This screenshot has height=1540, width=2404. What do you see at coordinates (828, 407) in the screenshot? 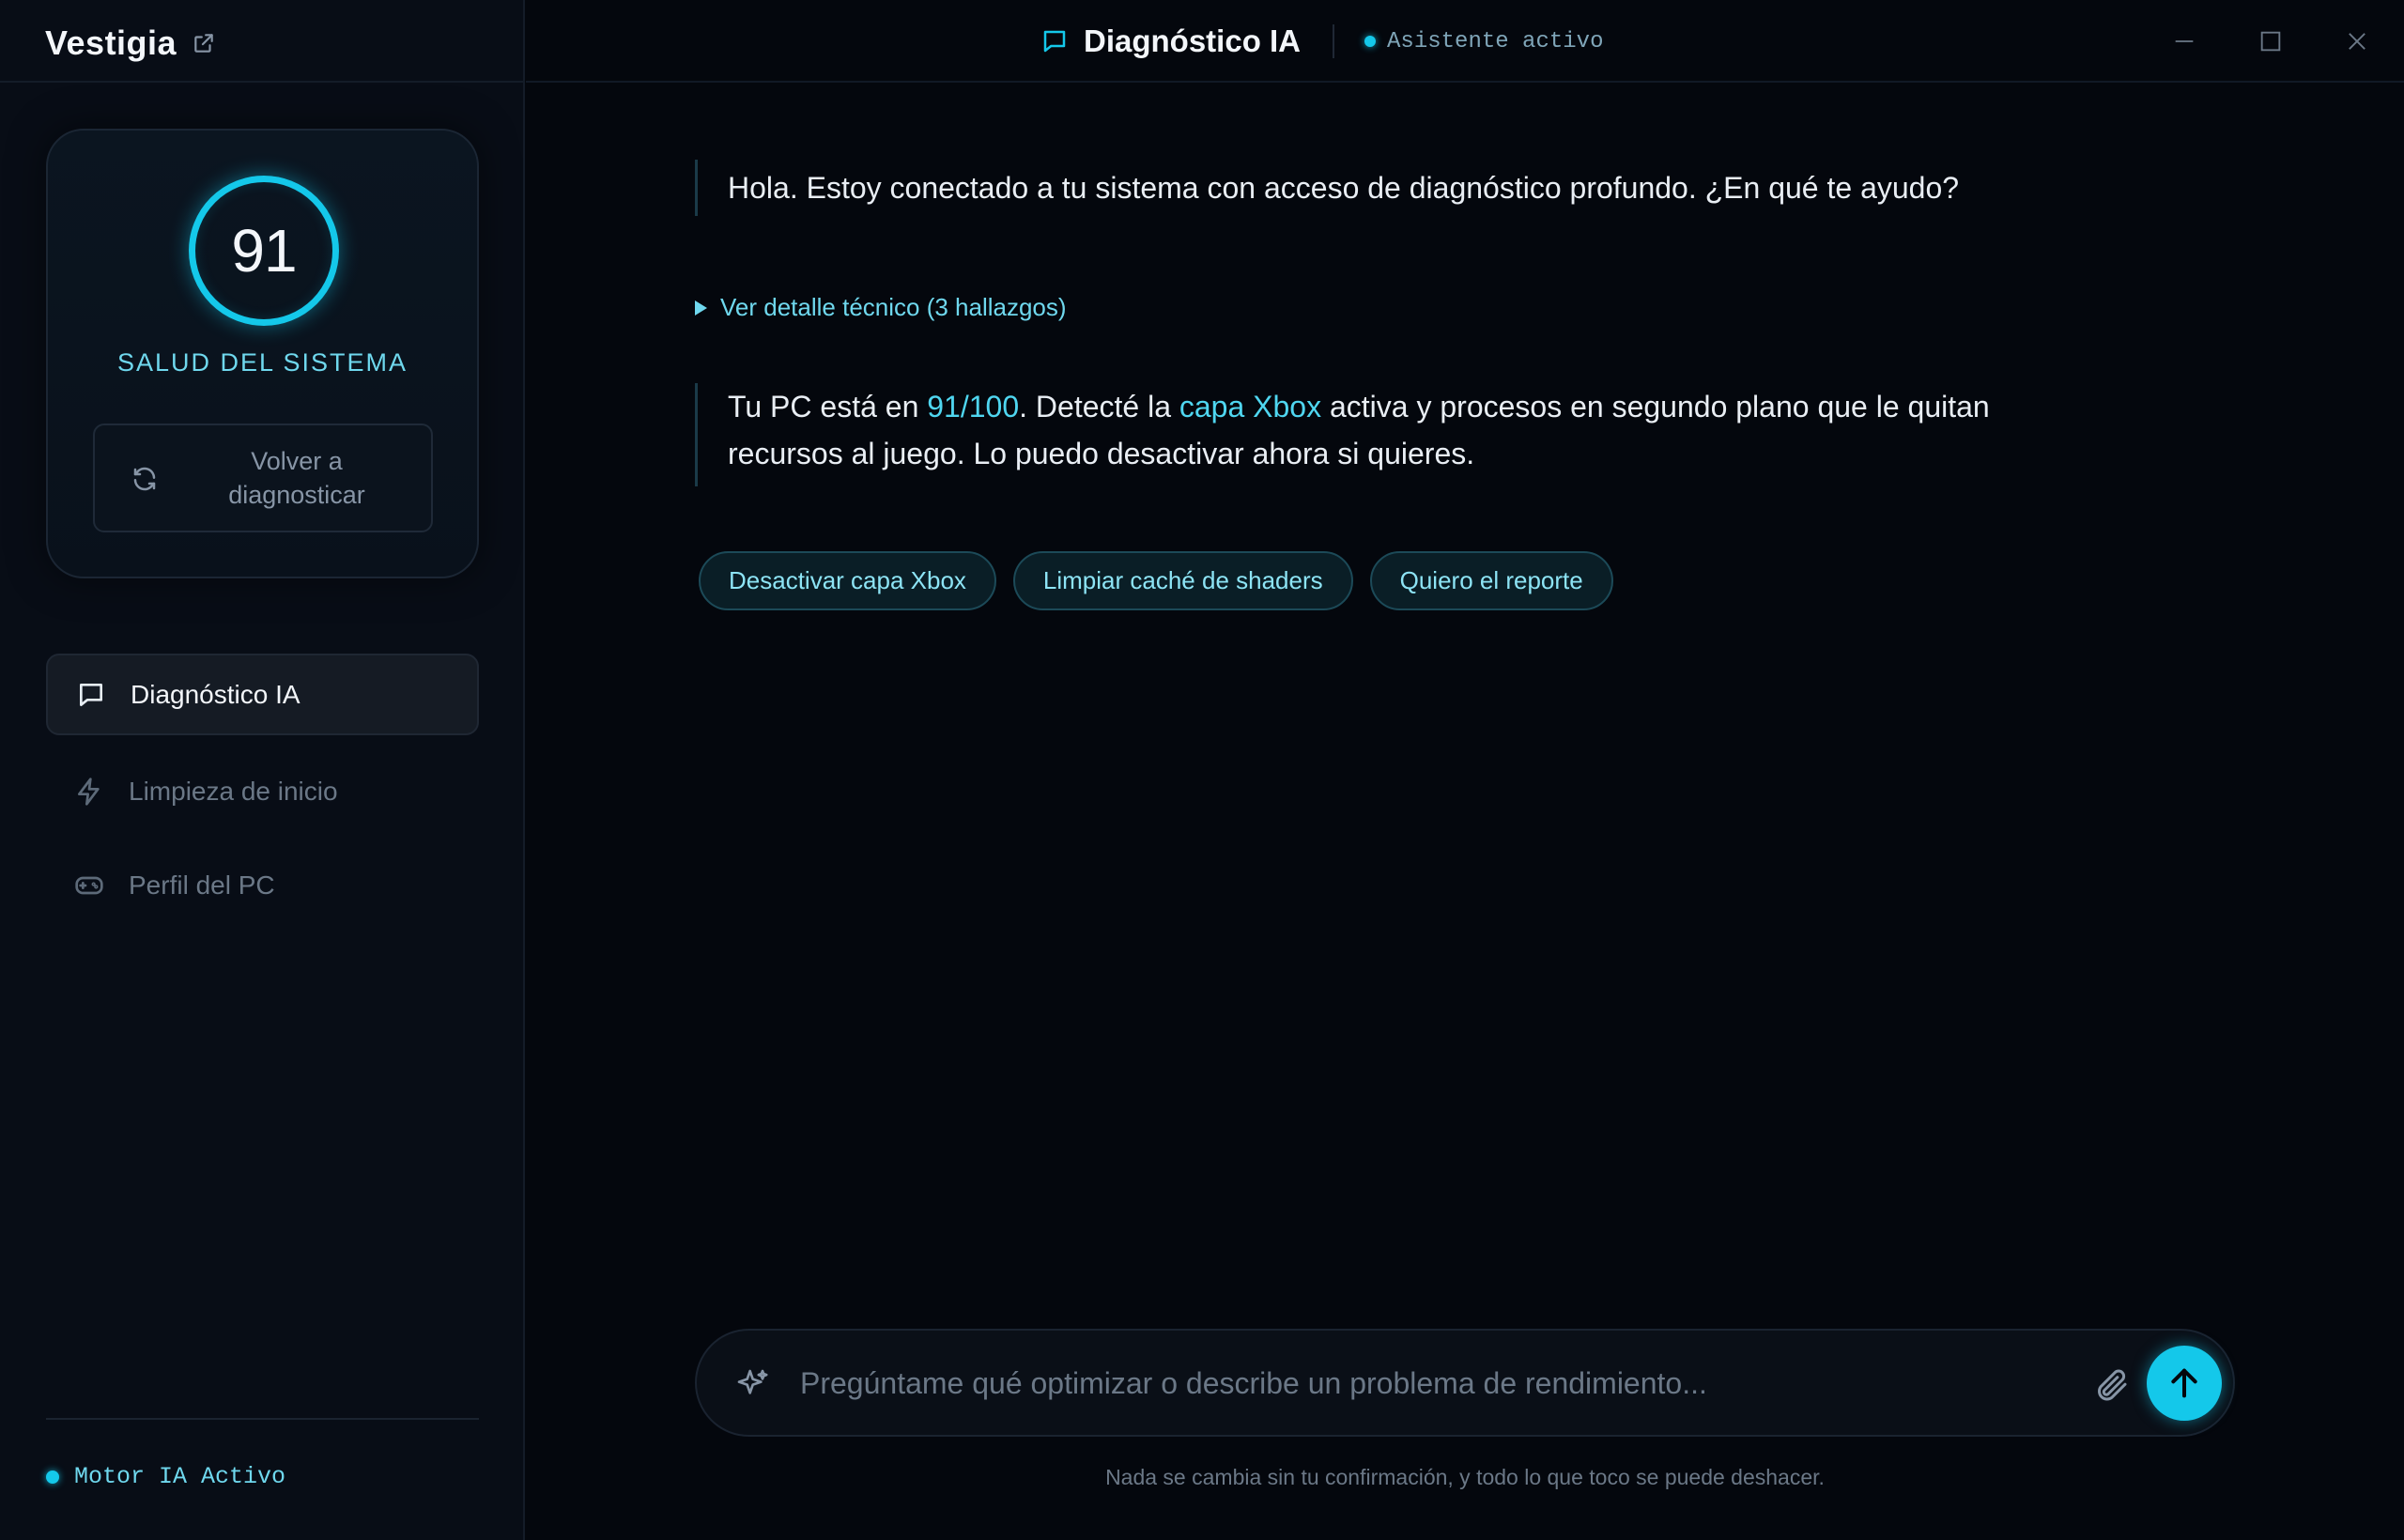
I see `message-text: Tu PC está en` at bounding box center [828, 407].